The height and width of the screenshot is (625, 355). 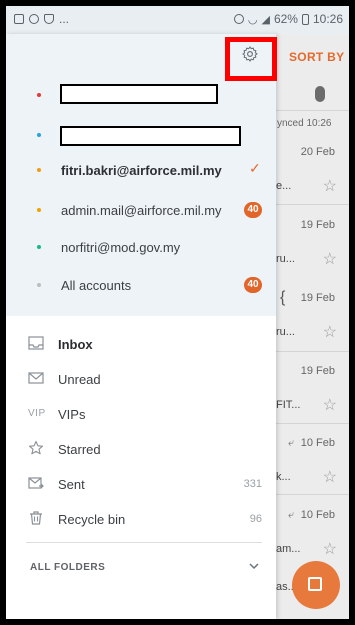 I want to click on mail-list-item: ⤶ 10 Feb am... ☆, so click(x=312, y=539).